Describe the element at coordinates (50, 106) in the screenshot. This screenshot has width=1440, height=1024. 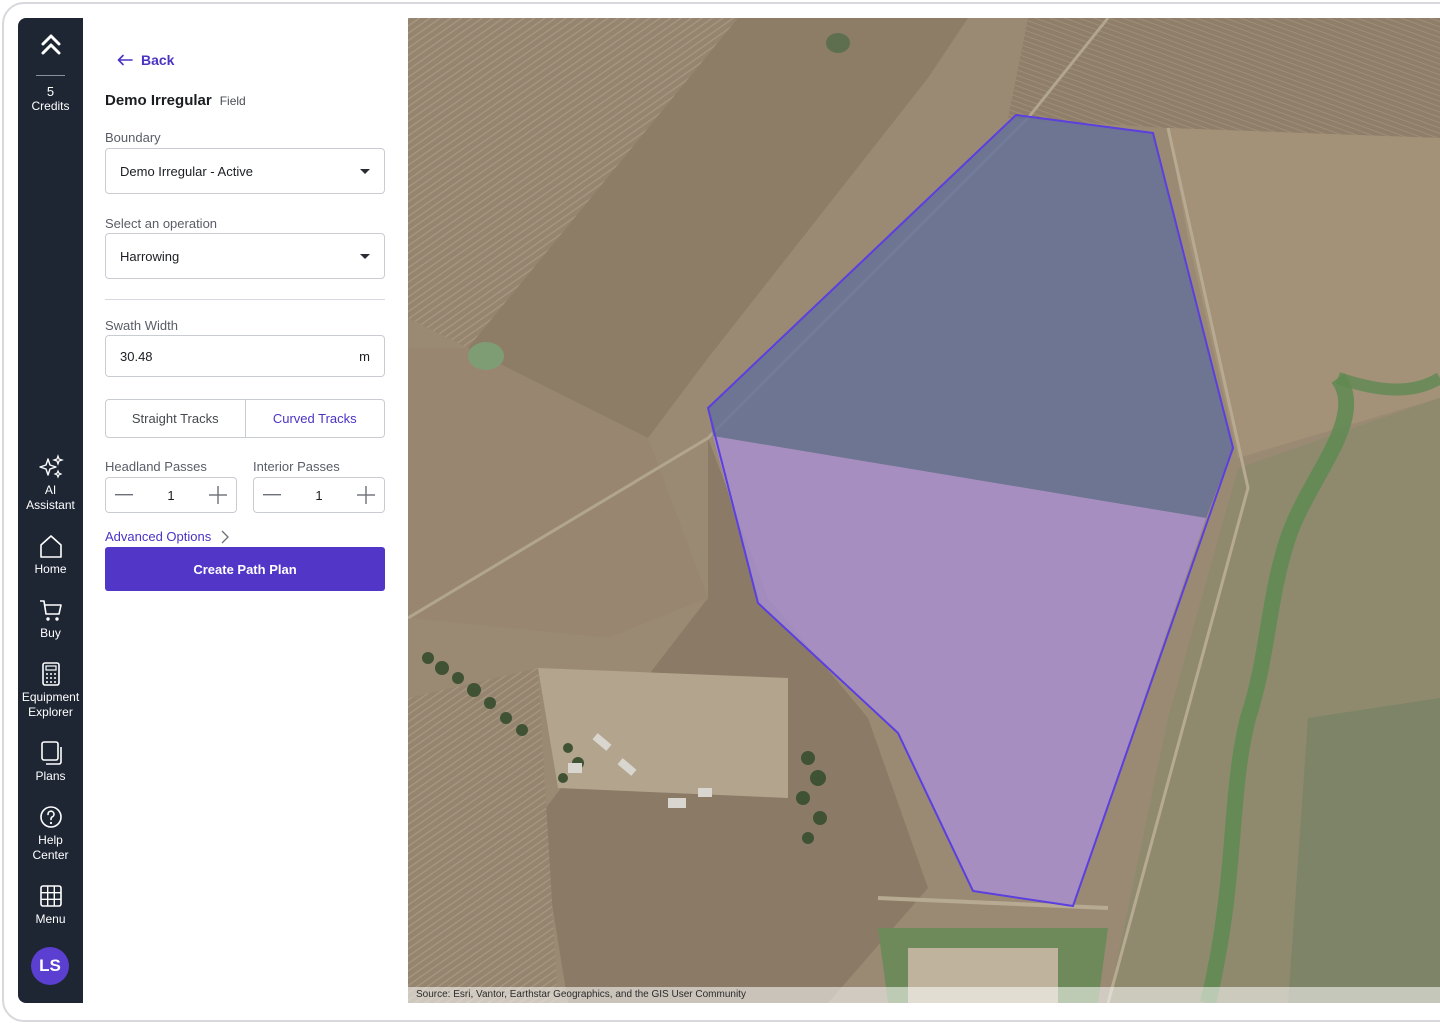
I see `credits-label: Credits` at that location.